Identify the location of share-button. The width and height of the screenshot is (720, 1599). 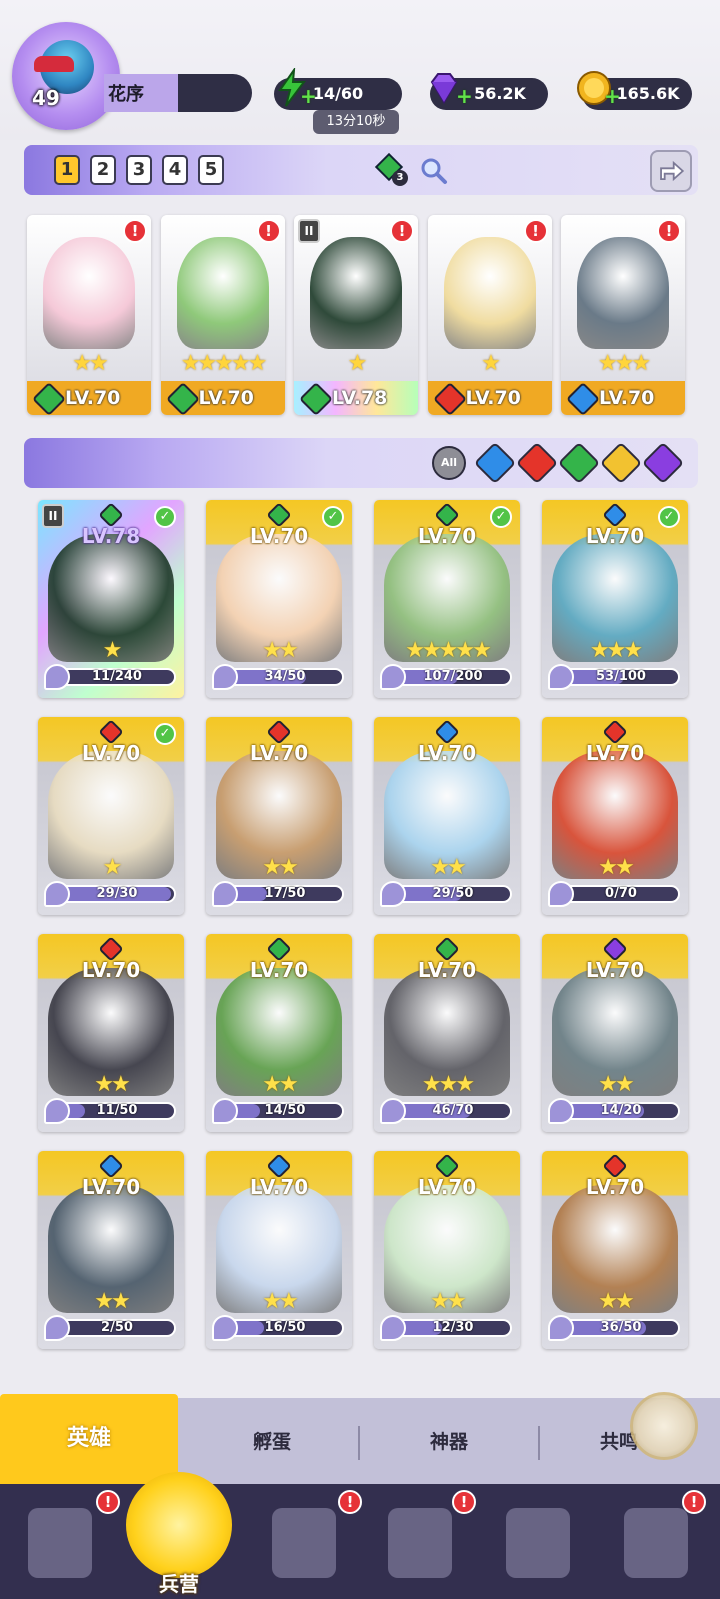
(671, 171).